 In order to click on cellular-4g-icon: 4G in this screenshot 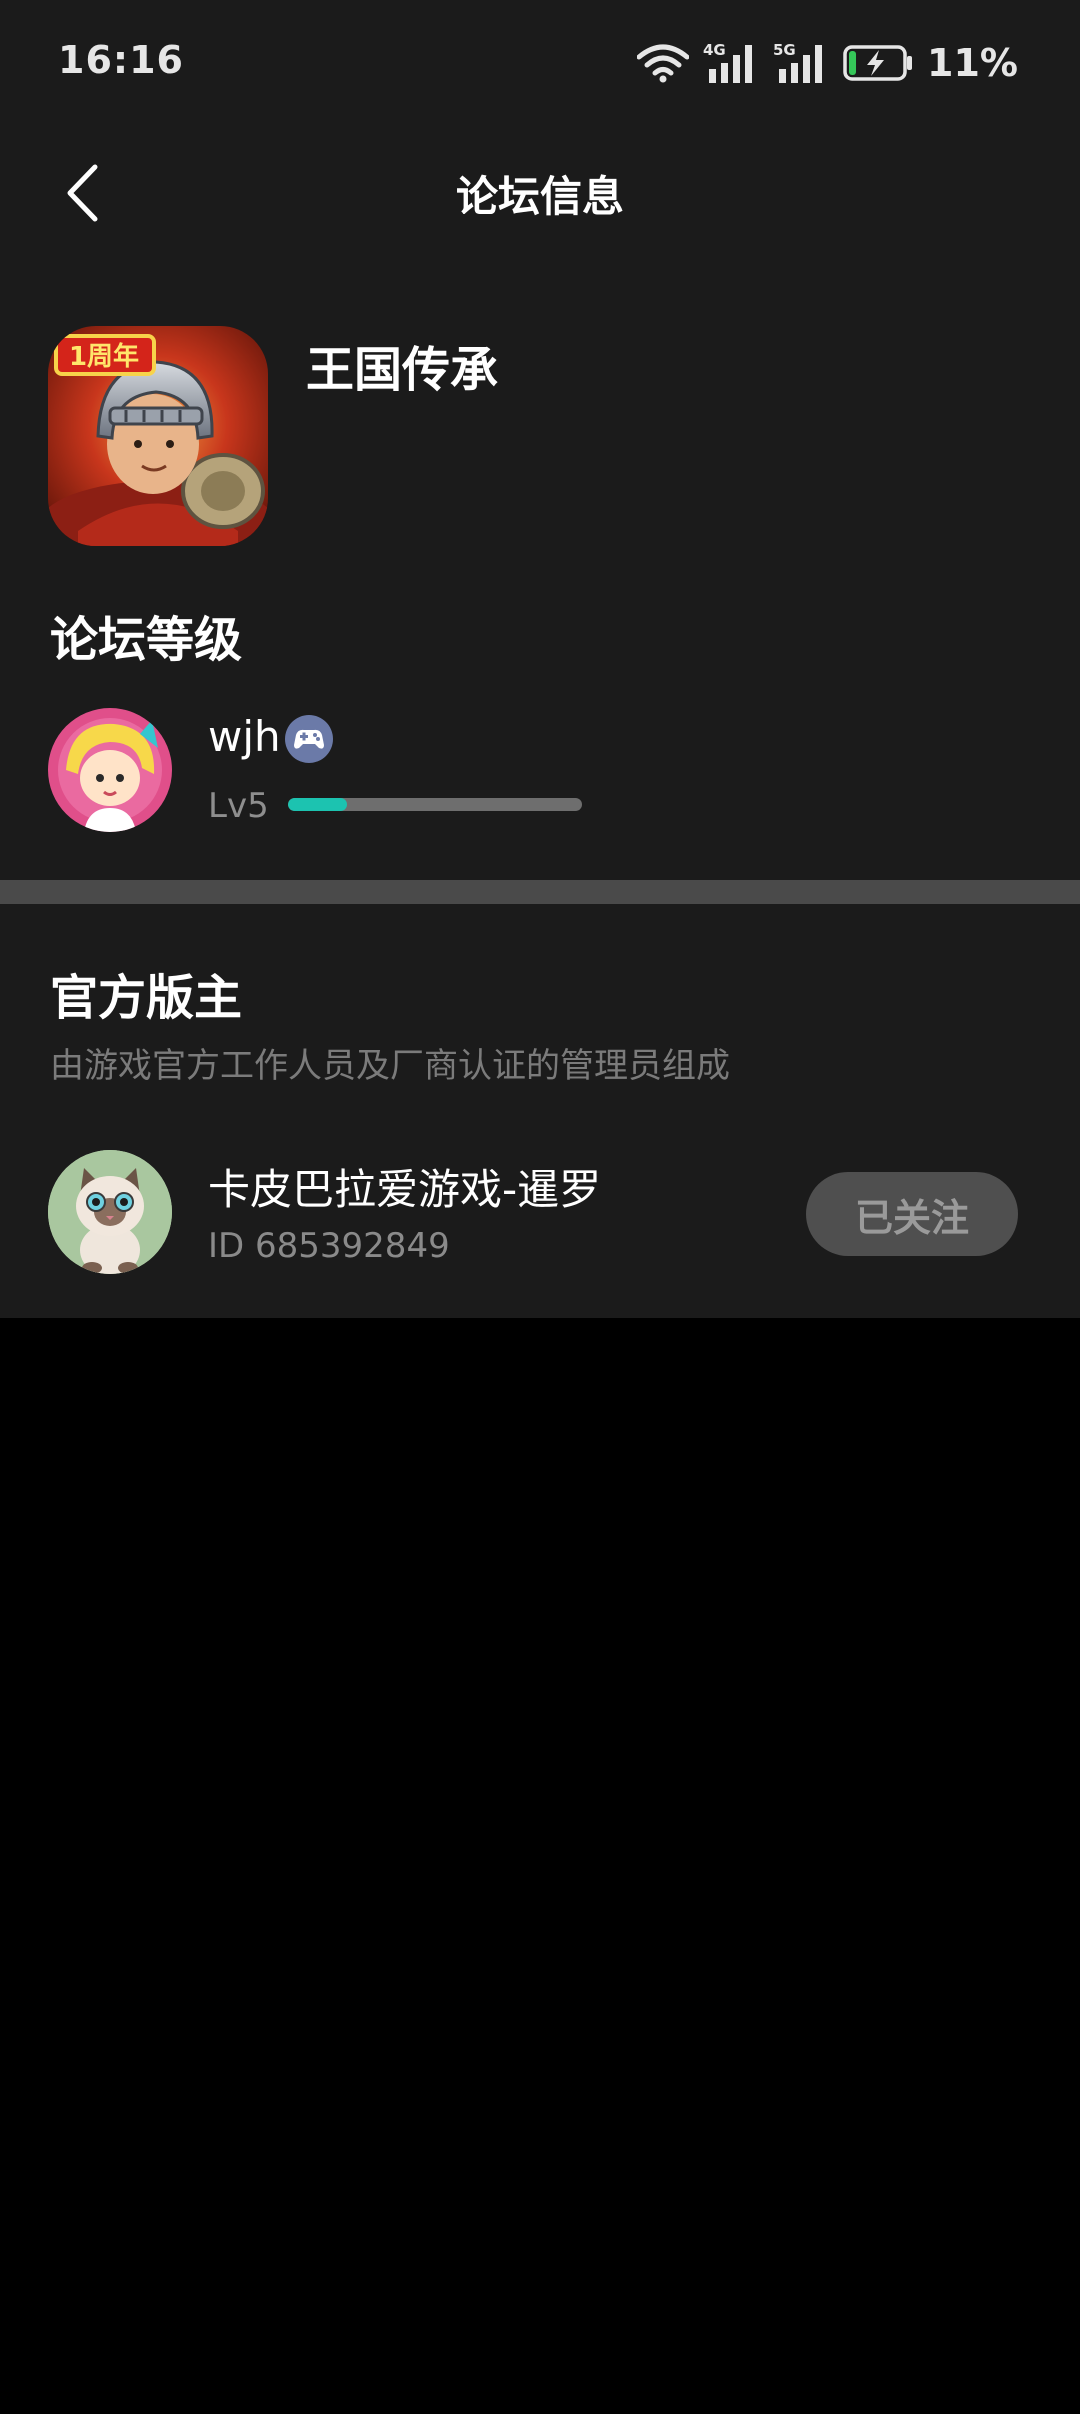, I will do `click(728, 62)`.